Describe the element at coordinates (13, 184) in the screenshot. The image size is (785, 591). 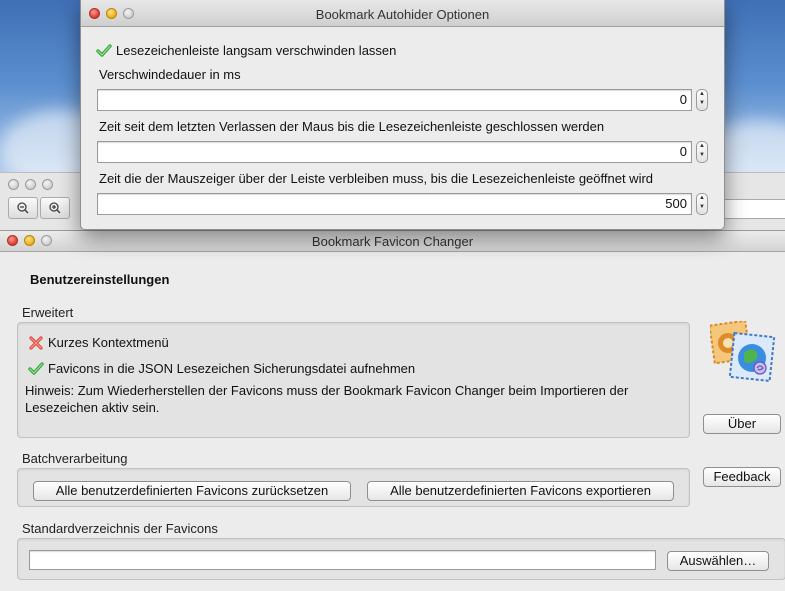
I see `close-button` at that location.